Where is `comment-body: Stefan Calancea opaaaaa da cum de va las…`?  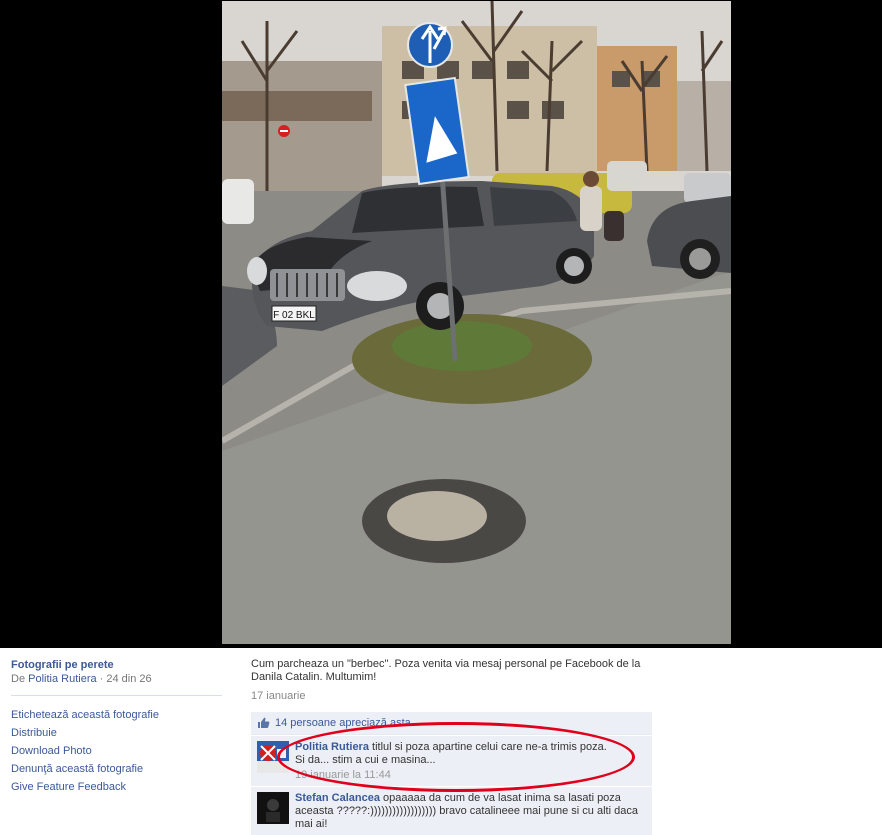 comment-body: Stefan Calancea opaaaaa da cum de va las… is located at coordinates (470, 811).